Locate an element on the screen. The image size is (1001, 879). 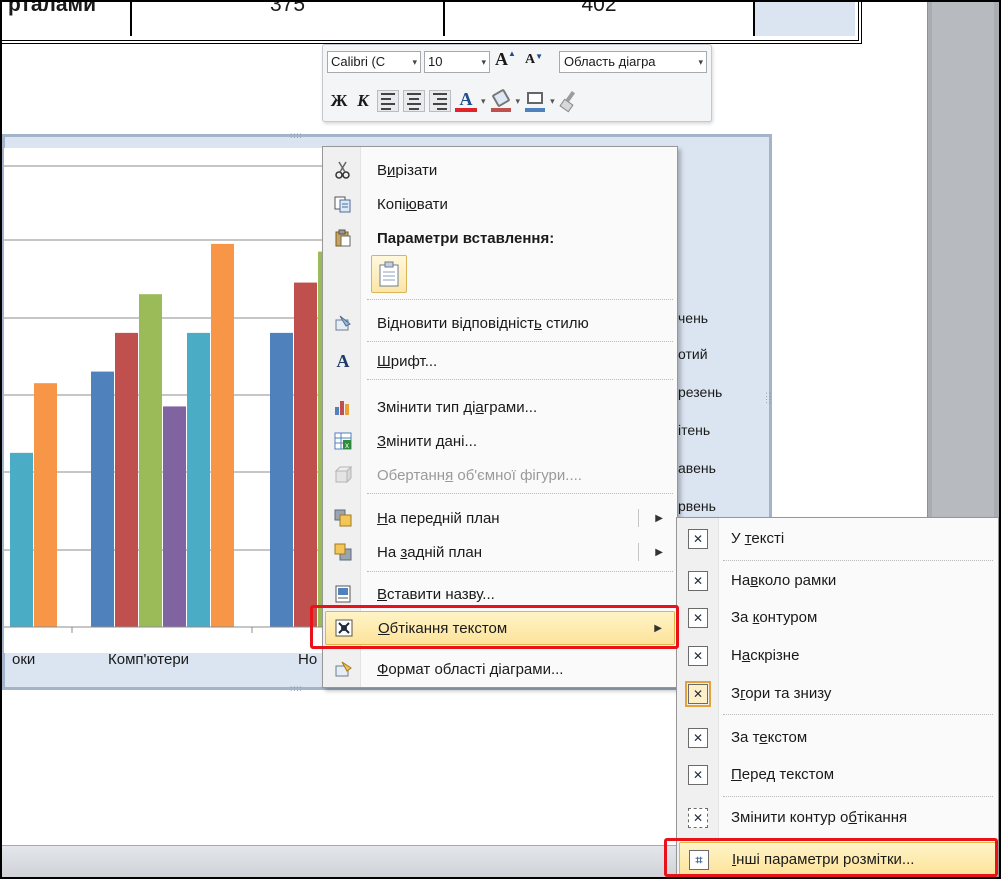
x-tick-label: Но is located at coordinates (307, 659).